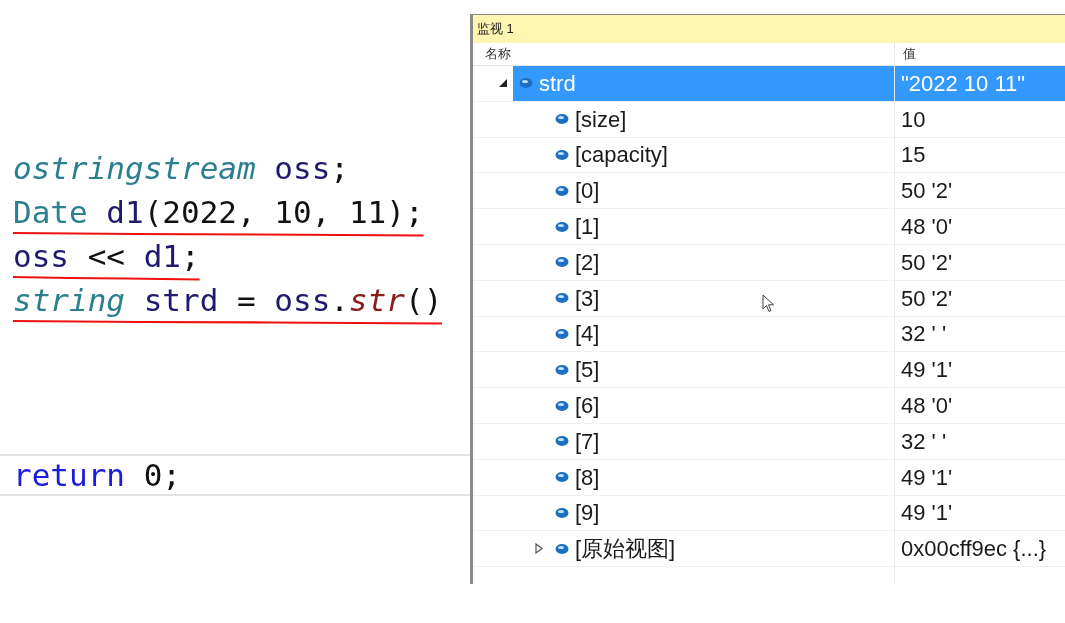 The image size is (1065, 623). Describe the element at coordinates (684, 54) in the screenshot. I see `column-header: 名称` at that location.